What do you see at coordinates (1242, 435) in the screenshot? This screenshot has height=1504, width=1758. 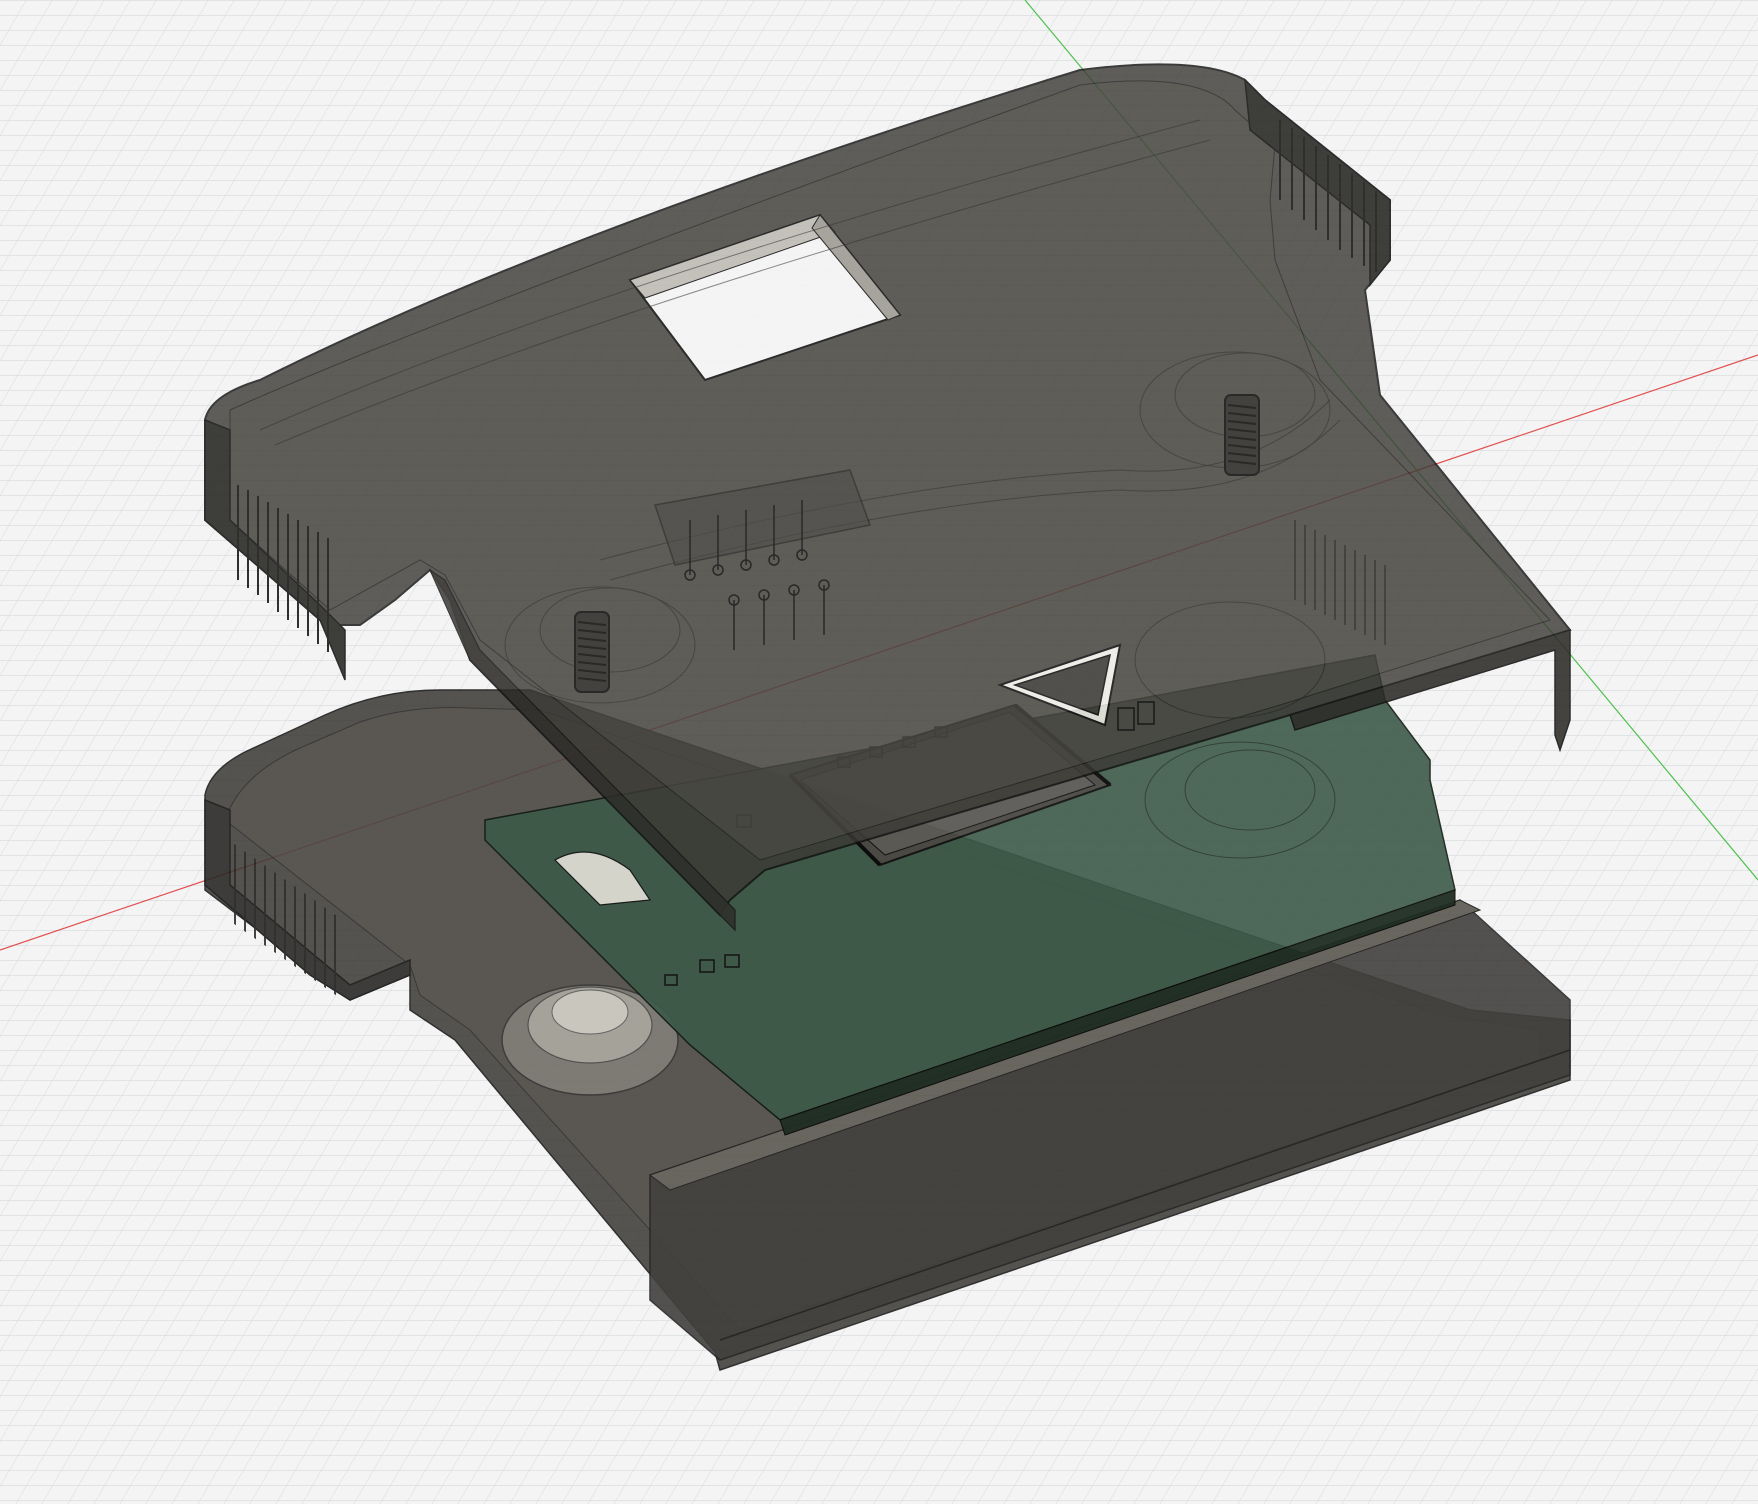 I see `spring-right` at bounding box center [1242, 435].